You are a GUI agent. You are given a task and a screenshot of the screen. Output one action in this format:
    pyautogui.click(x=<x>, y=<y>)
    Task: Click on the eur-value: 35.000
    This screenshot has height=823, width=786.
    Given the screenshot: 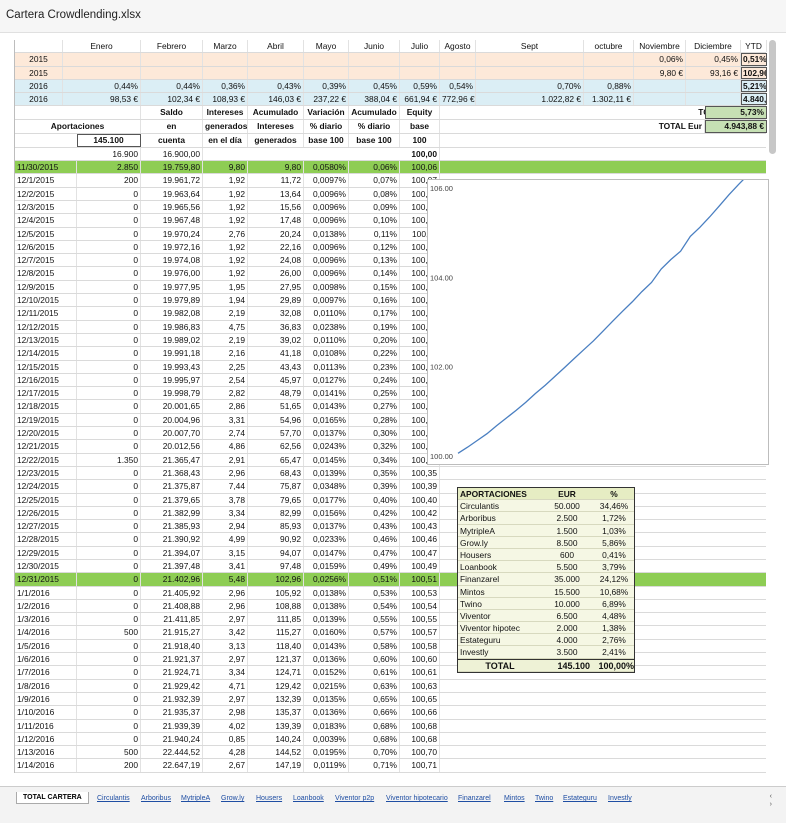 What is the action you would take?
    pyautogui.click(x=567, y=579)
    